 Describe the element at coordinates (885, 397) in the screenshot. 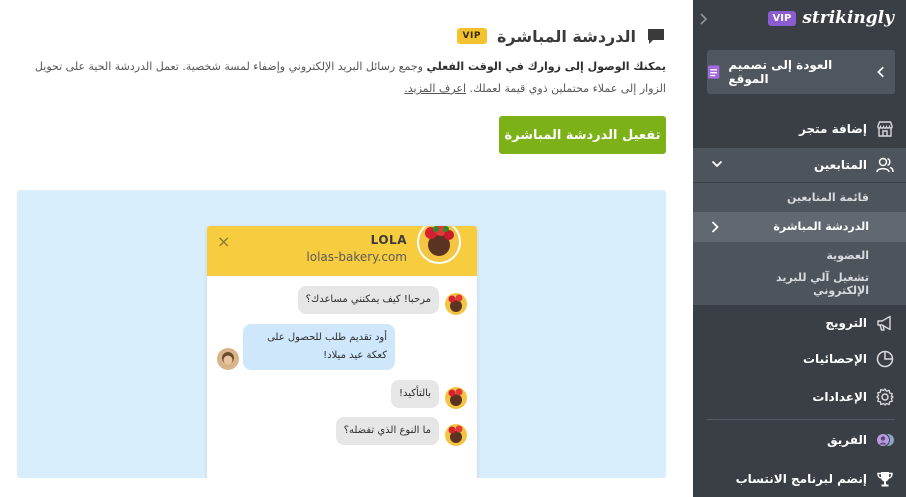

I see `gear-icon` at that location.